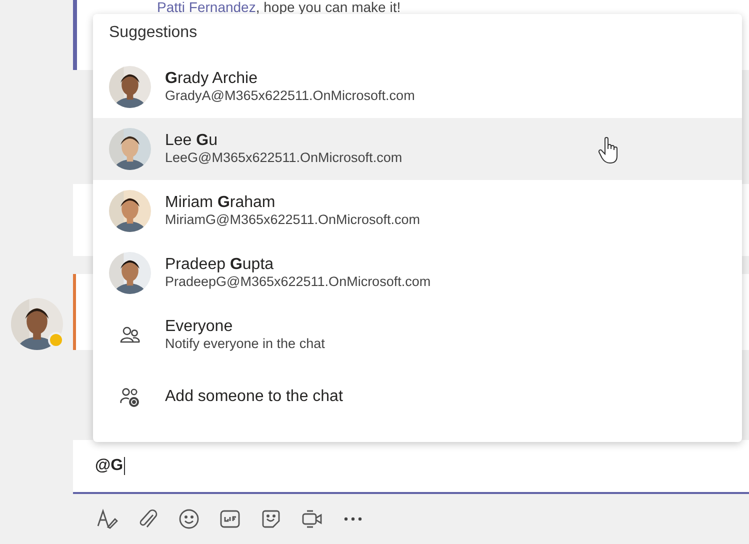  I want to click on contact-name: Pradeep Gupta, so click(220, 265).